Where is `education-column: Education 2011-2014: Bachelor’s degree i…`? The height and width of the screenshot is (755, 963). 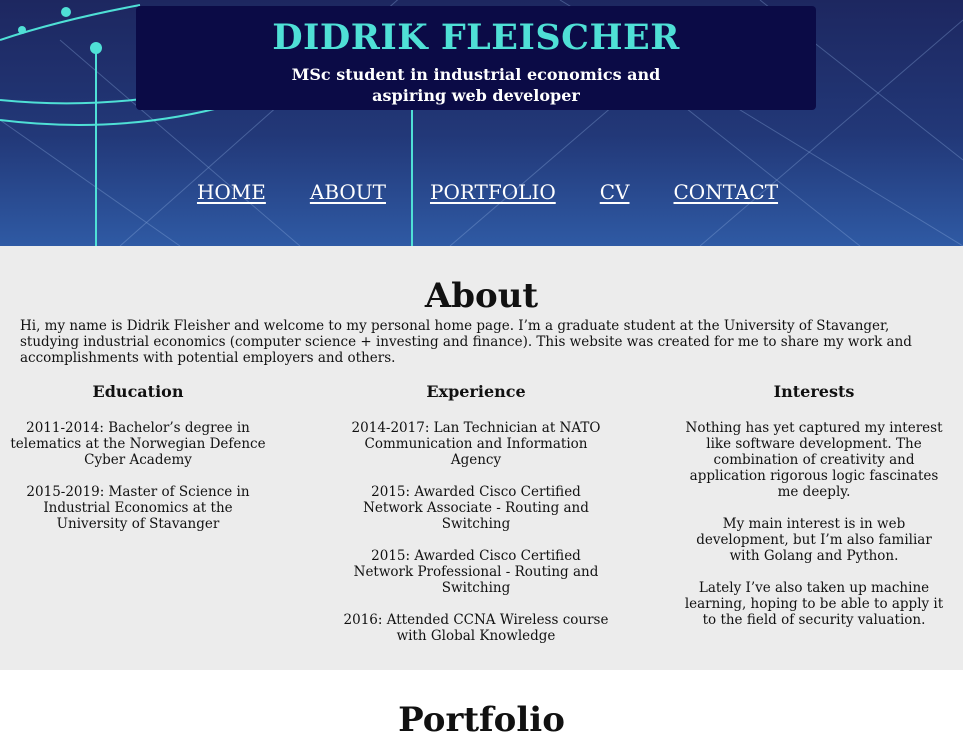
education-column: Education 2011-2014: Bachelor’s degree i… is located at coordinates (138, 465).